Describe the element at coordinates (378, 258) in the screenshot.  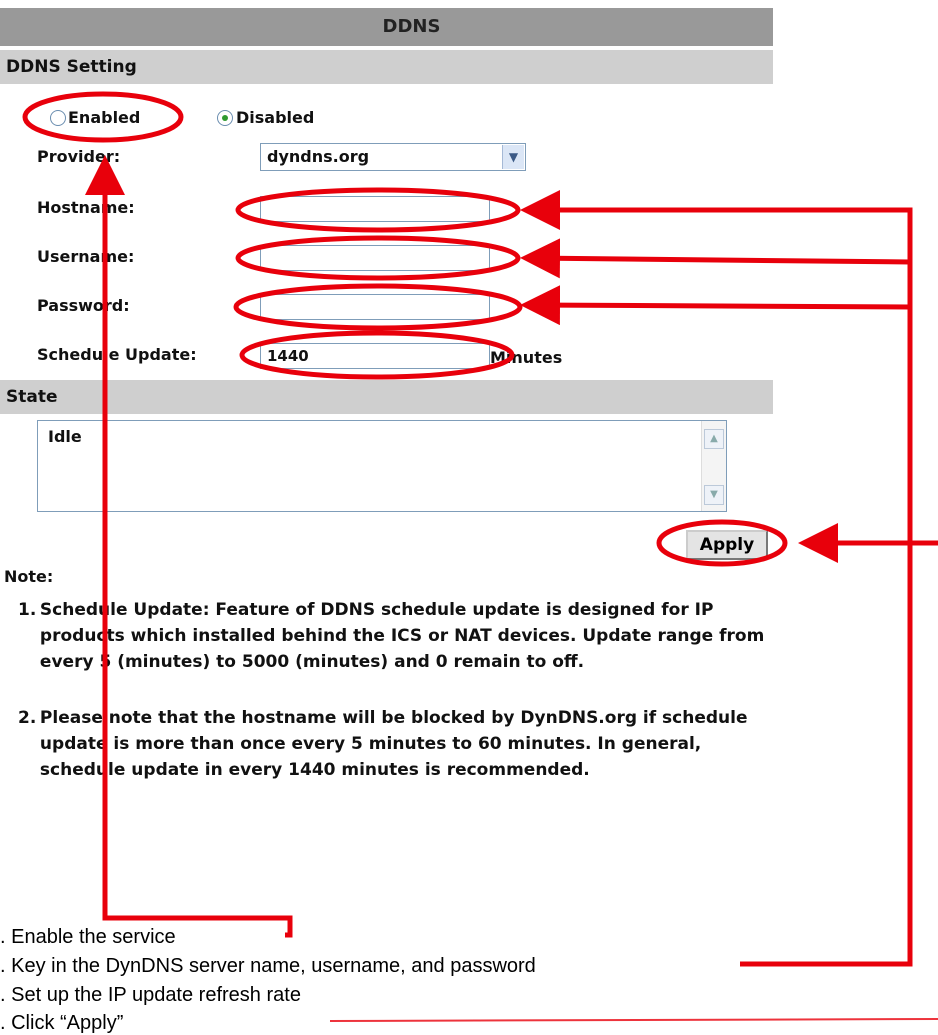
I see `username-highlight-ellipse` at that location.